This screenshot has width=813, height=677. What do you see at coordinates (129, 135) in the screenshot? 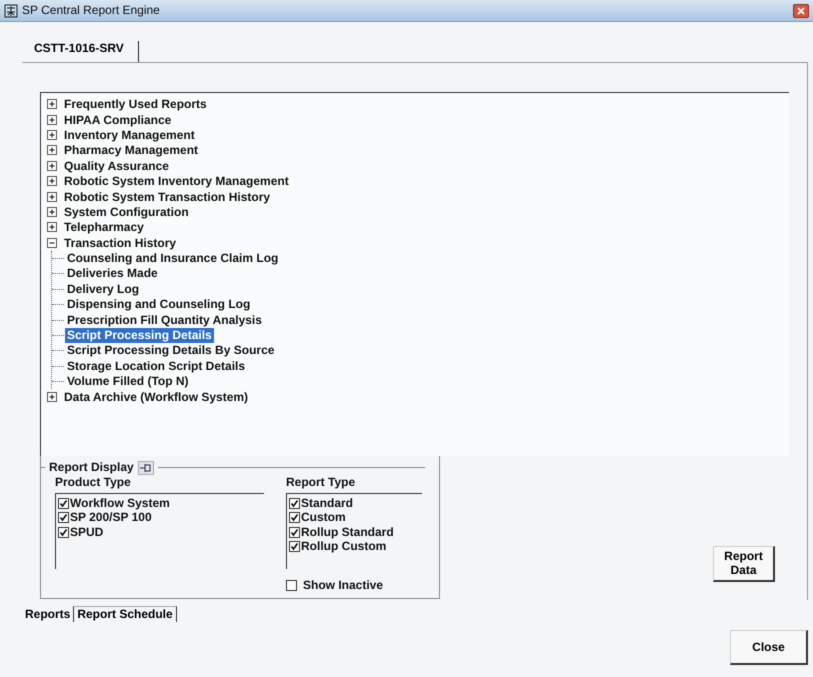
I see `tree-item: Inventory Management` at bounding box center [129, 135].